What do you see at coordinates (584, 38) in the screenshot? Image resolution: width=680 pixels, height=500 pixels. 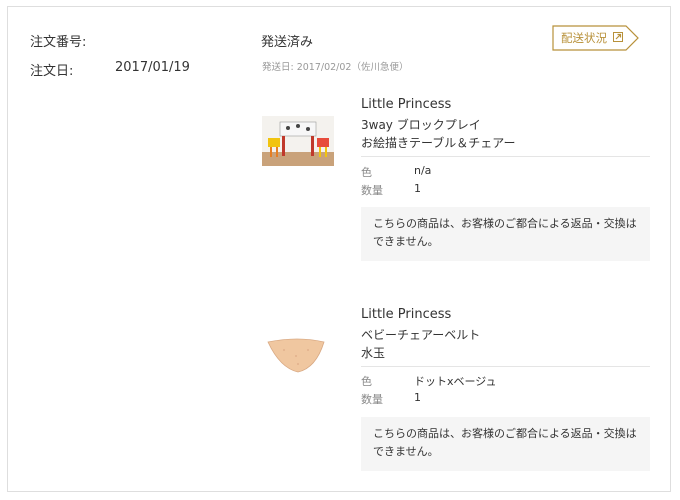 I see `tracking-button-label: 配送状況` at bounding box center [584, 38].